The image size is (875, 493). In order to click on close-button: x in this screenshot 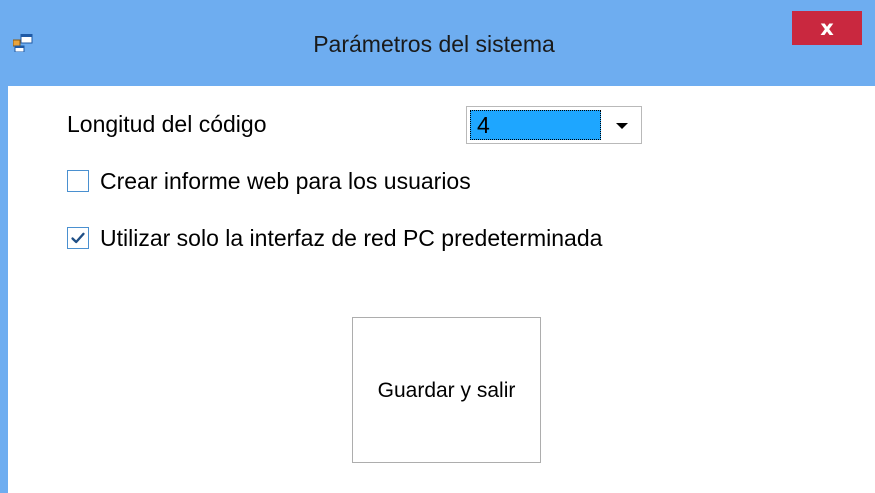, I will do `click(827, 28)`.